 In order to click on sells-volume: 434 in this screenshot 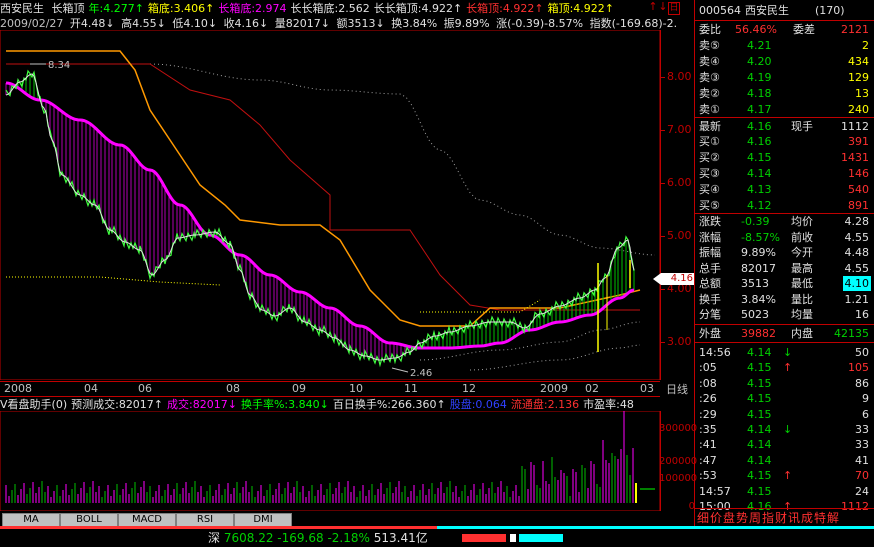, I will do `click(858, 61)`.